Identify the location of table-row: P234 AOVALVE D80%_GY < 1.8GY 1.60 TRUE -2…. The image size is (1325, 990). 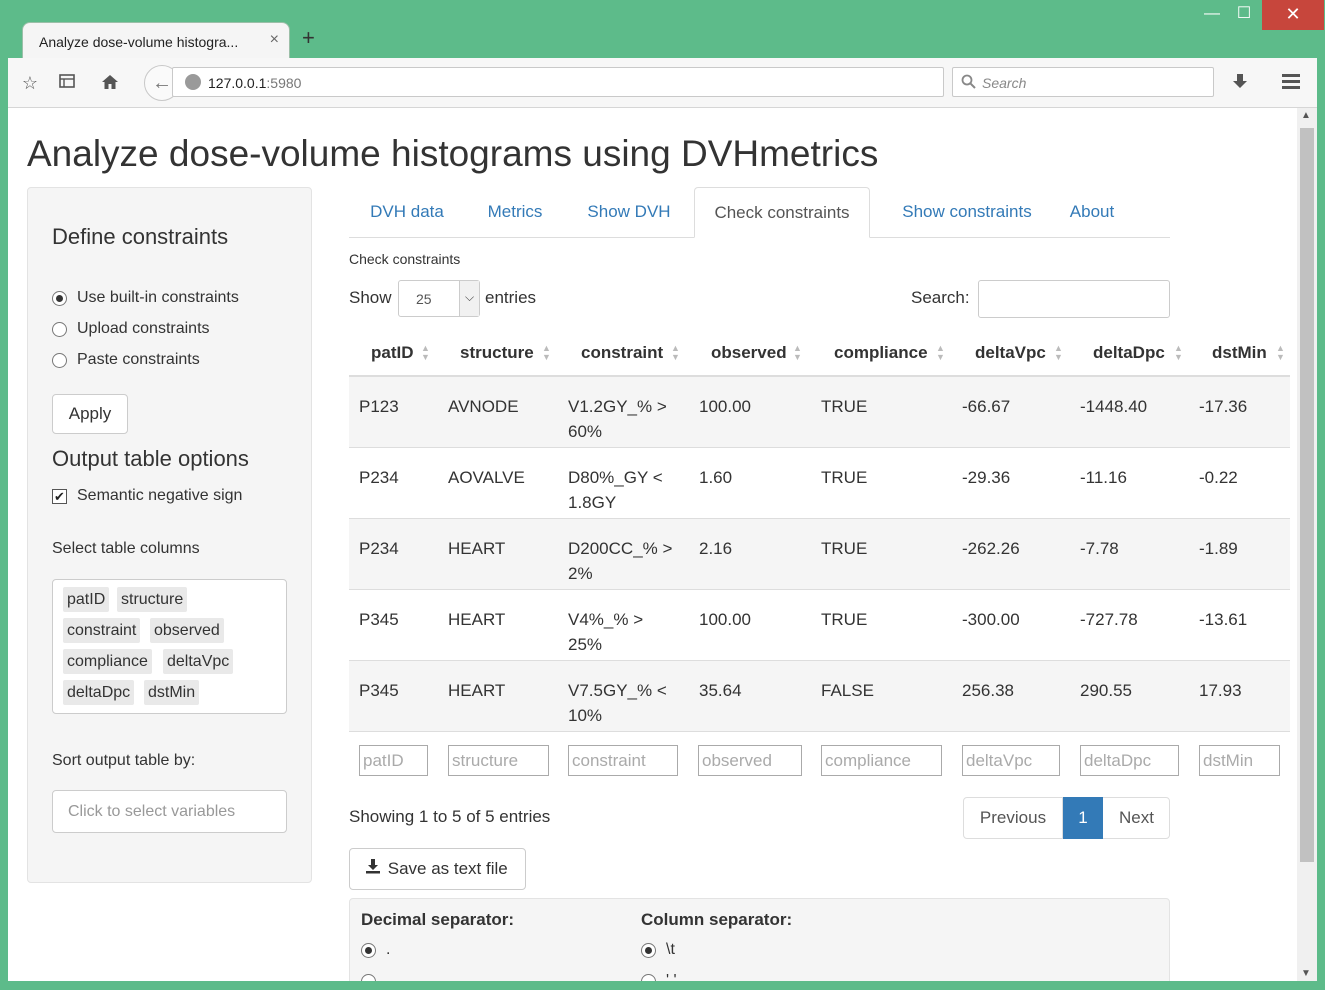
(819, 483).